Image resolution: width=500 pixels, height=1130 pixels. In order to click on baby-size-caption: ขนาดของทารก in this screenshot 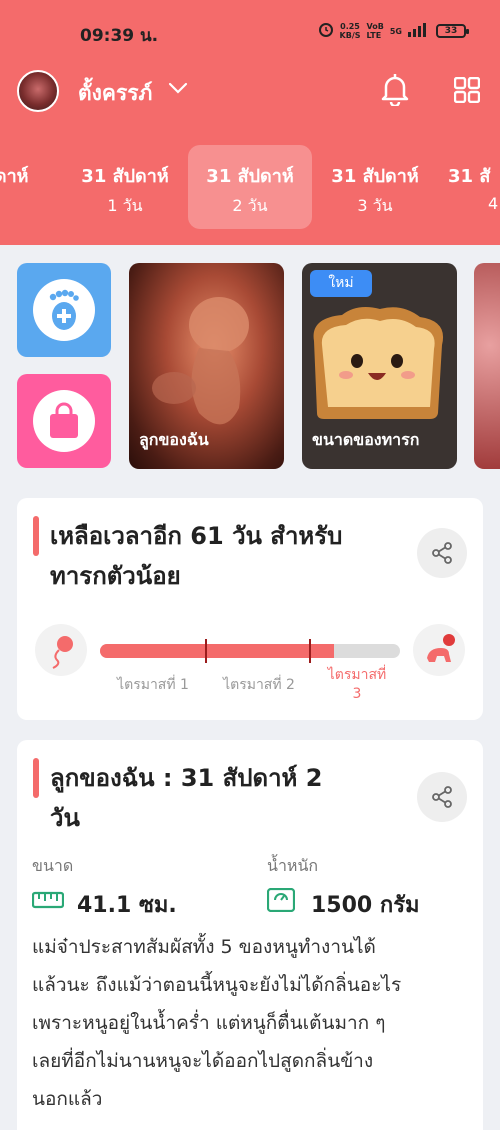, I will do `click(366, 439)`.